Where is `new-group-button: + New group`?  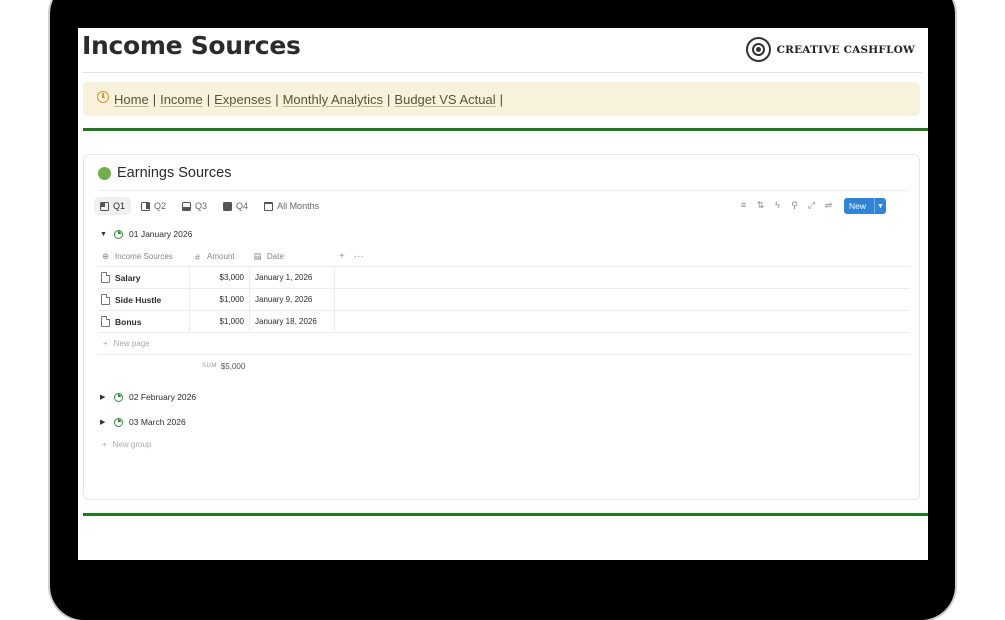
new-group-button: + New group is located at coordinates (126, 444).